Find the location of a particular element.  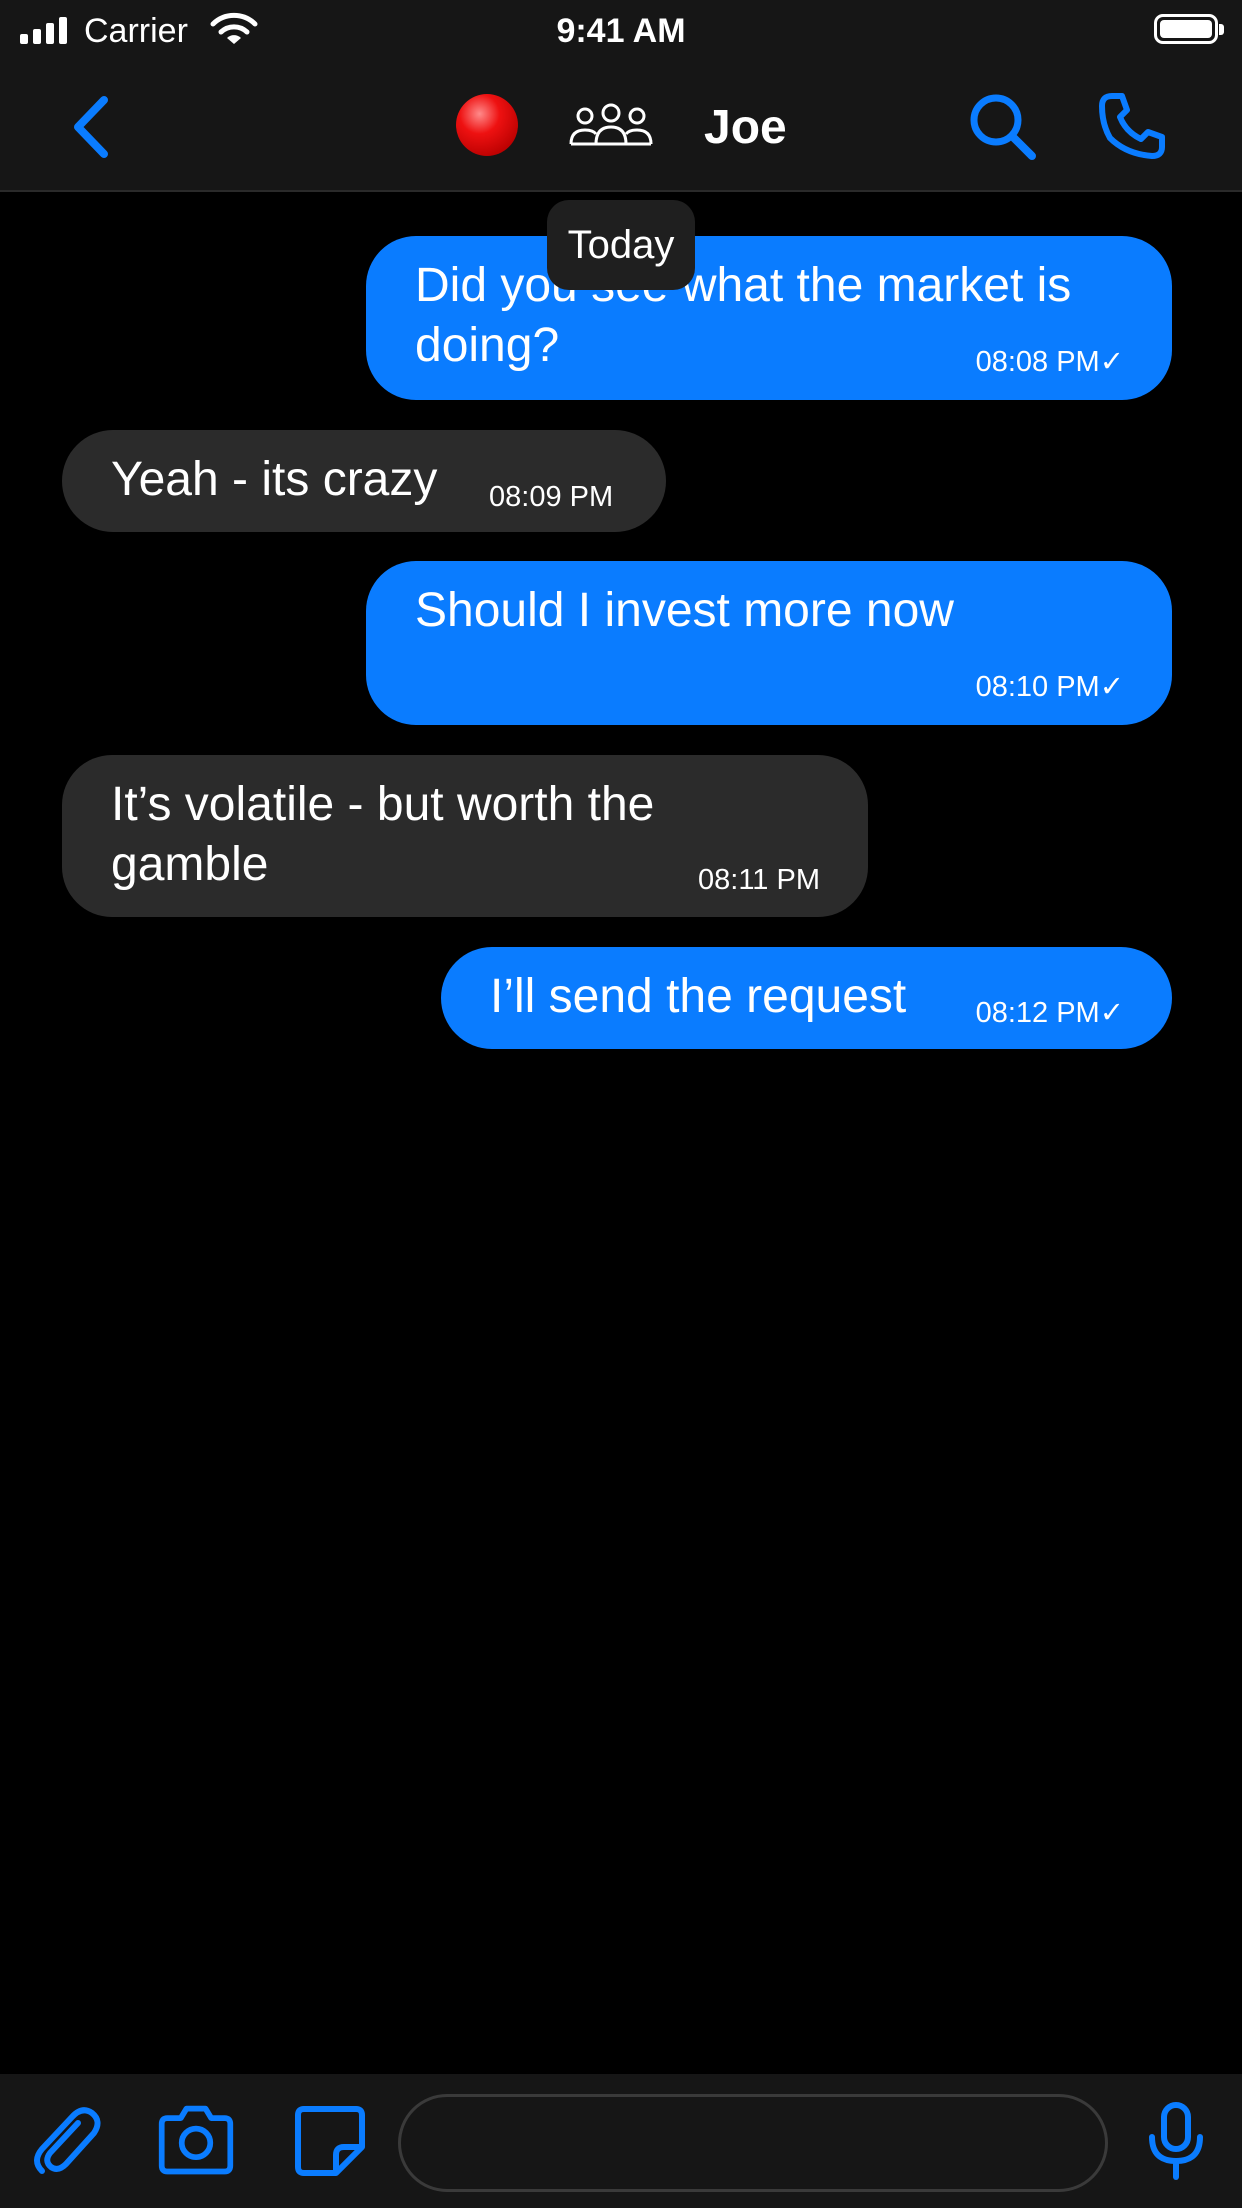

chat-header: Joe is located at coordinates (621, 127).